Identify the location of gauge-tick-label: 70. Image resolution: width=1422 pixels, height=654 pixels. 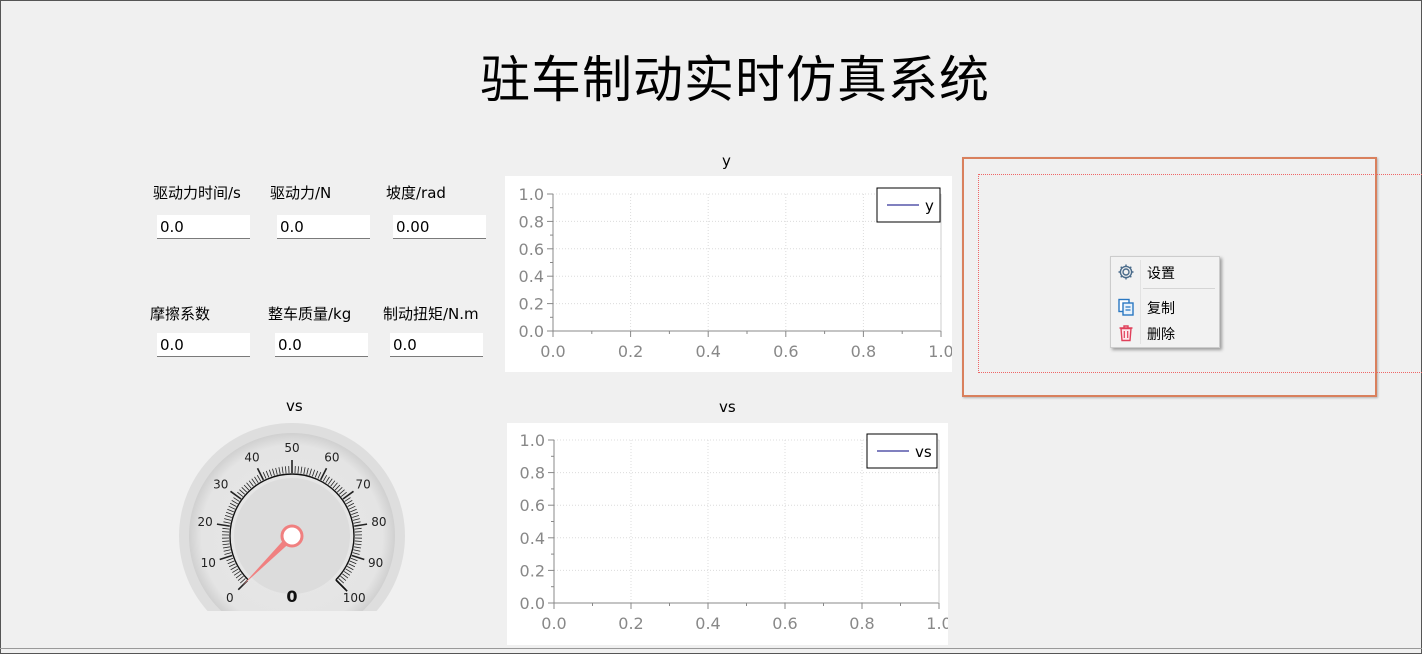
(363, 484).